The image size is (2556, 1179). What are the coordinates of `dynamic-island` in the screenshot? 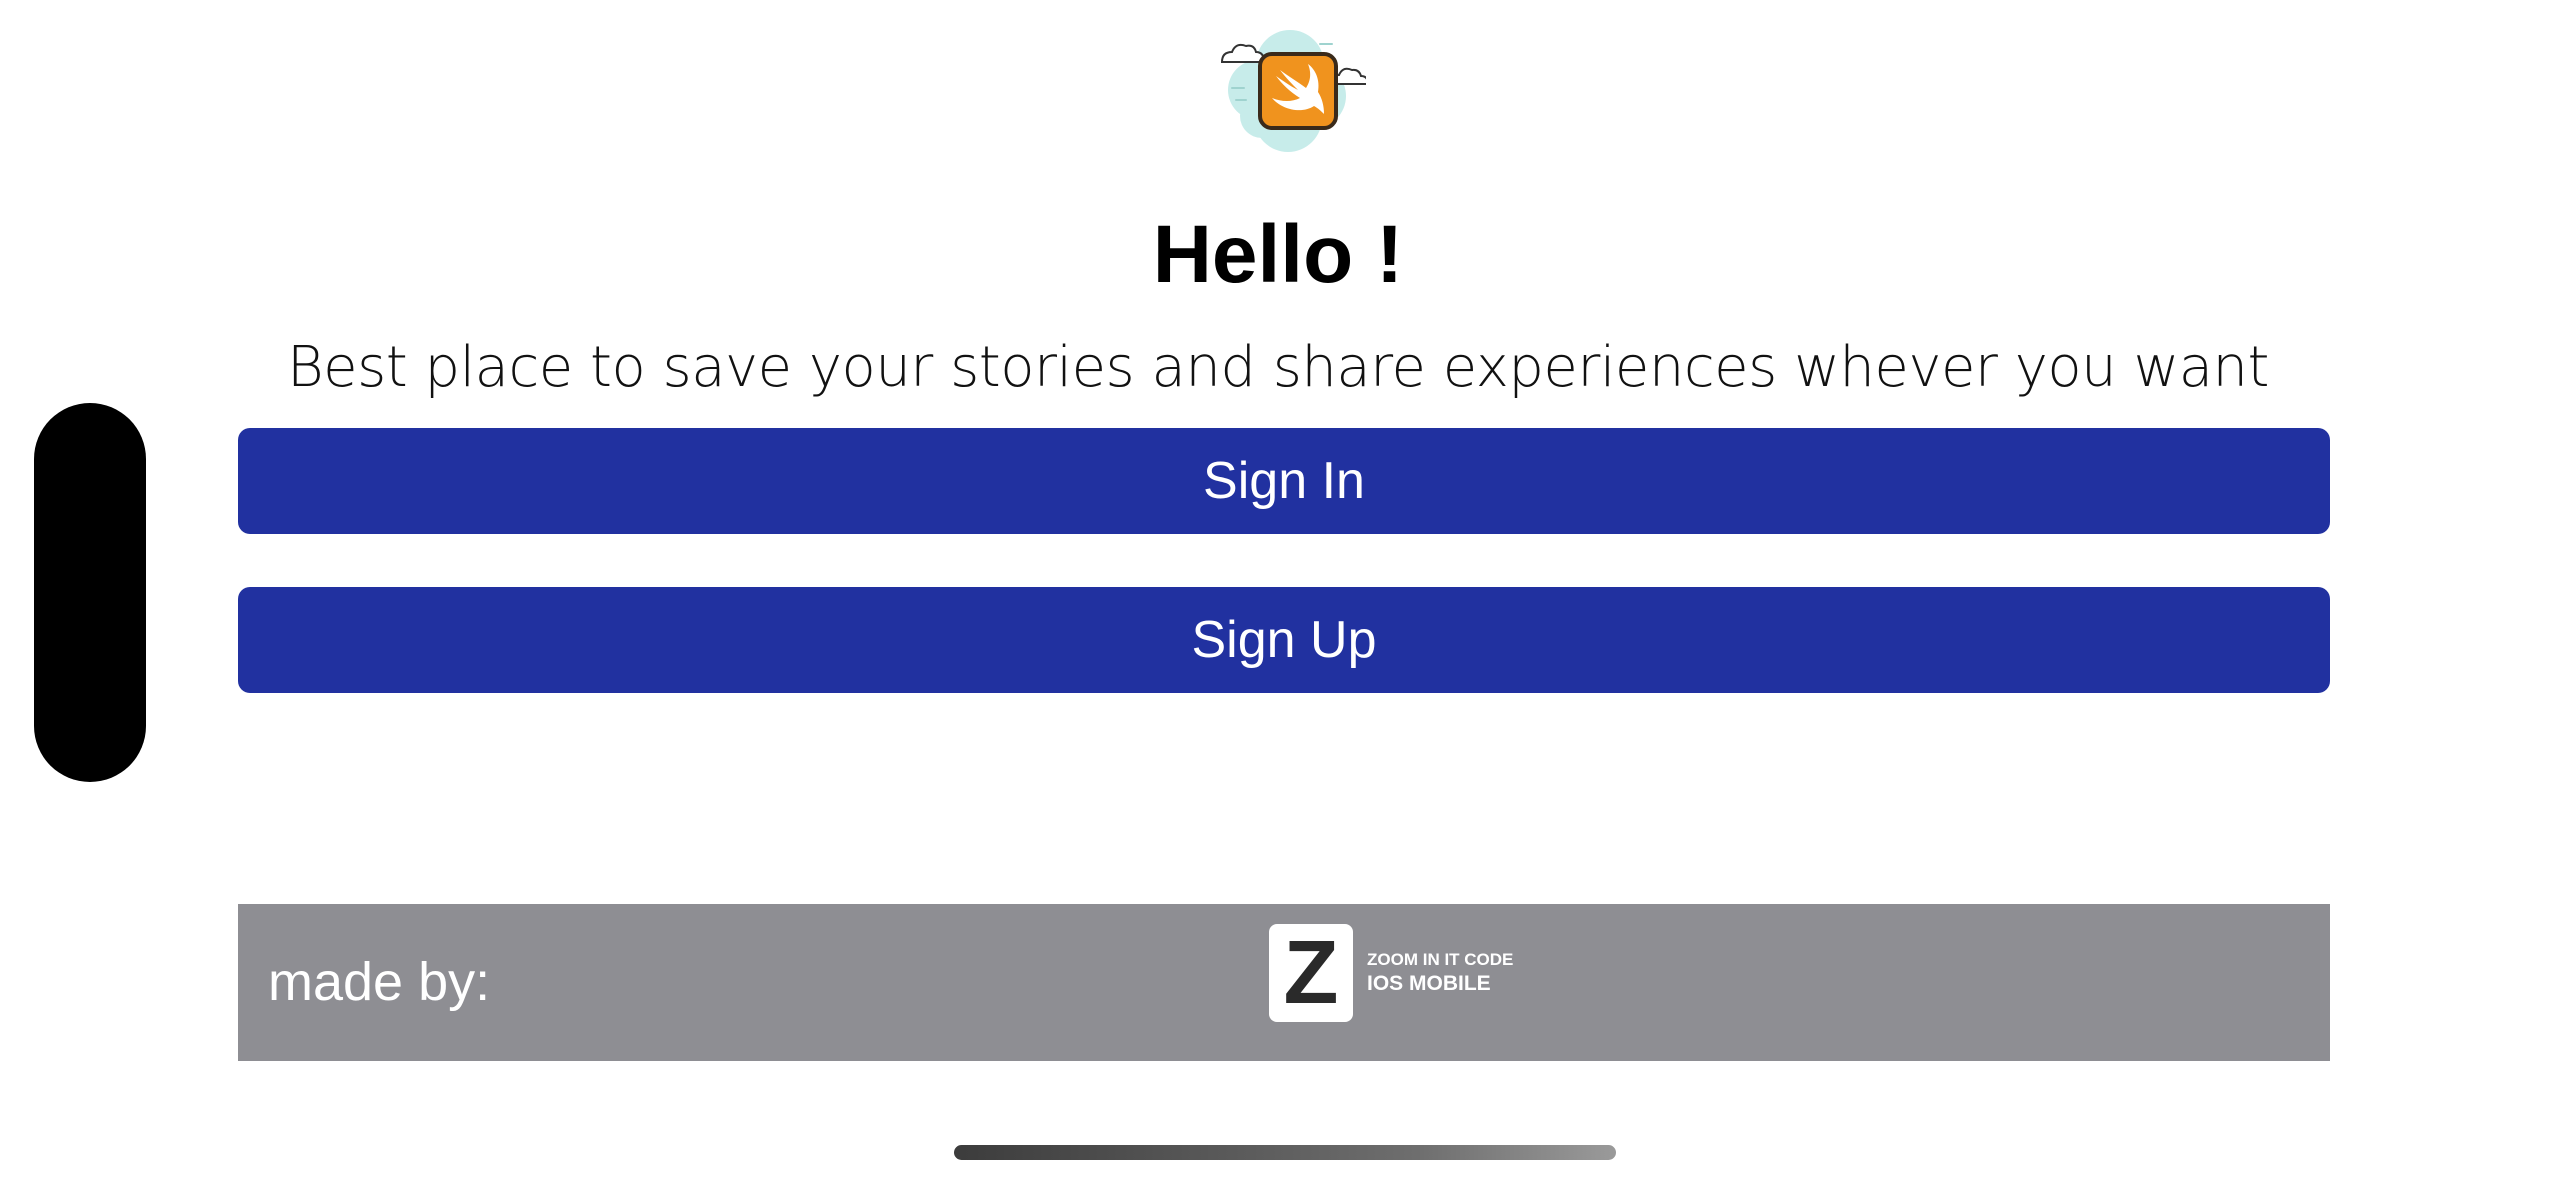 It's located at (90, 592).